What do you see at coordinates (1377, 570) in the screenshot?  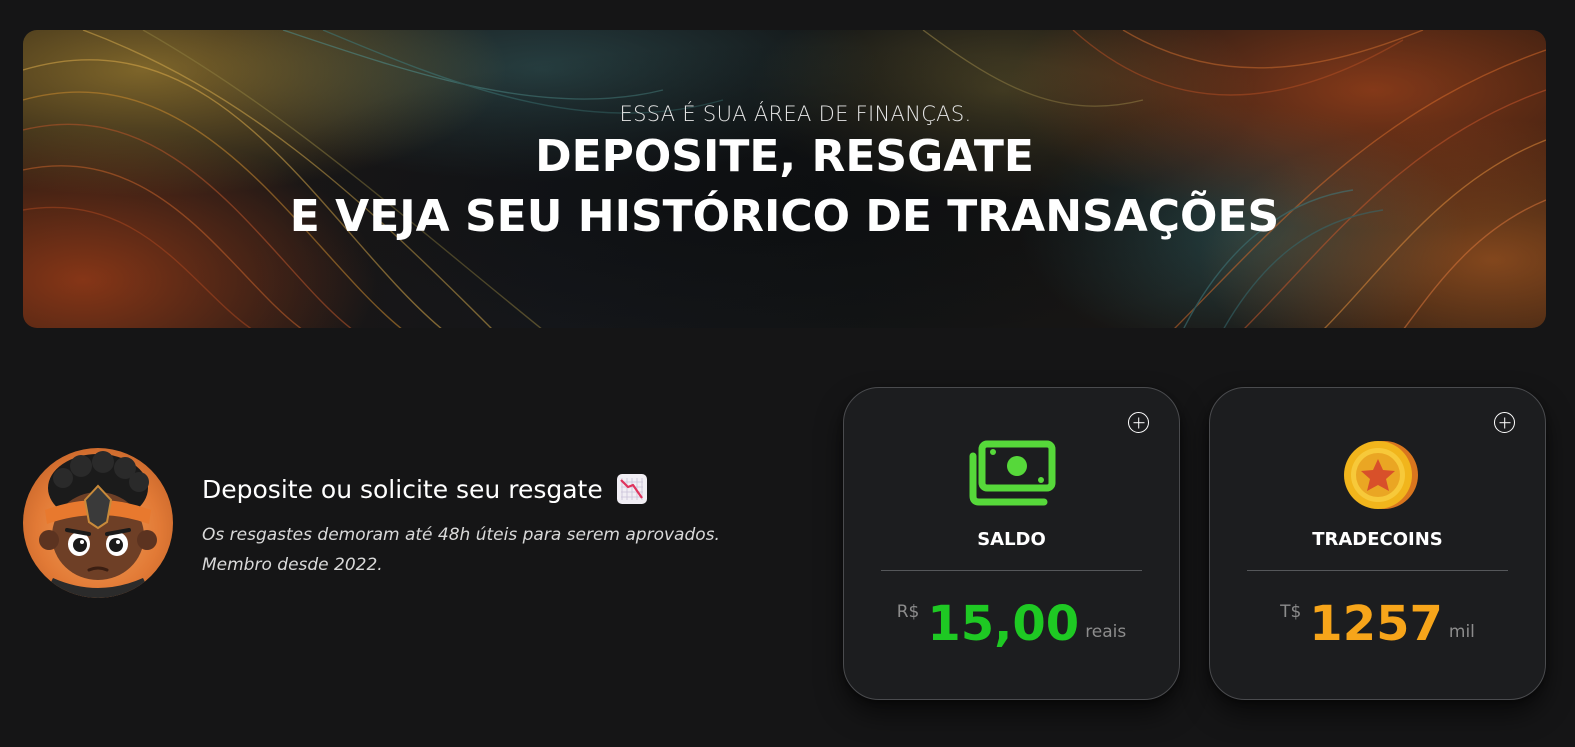 I see `tradecoins-divider` at bounding box center [1377, 570].